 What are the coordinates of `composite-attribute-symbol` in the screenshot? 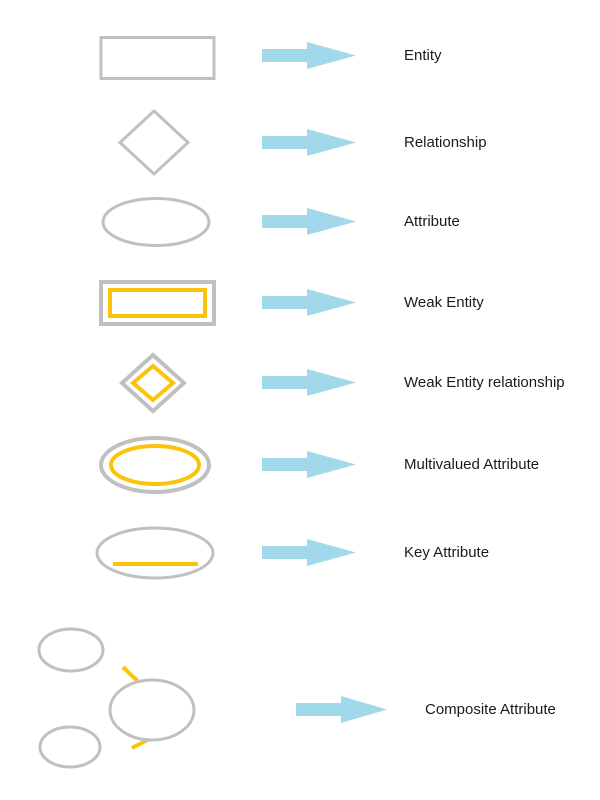 It's located at (135, 697).